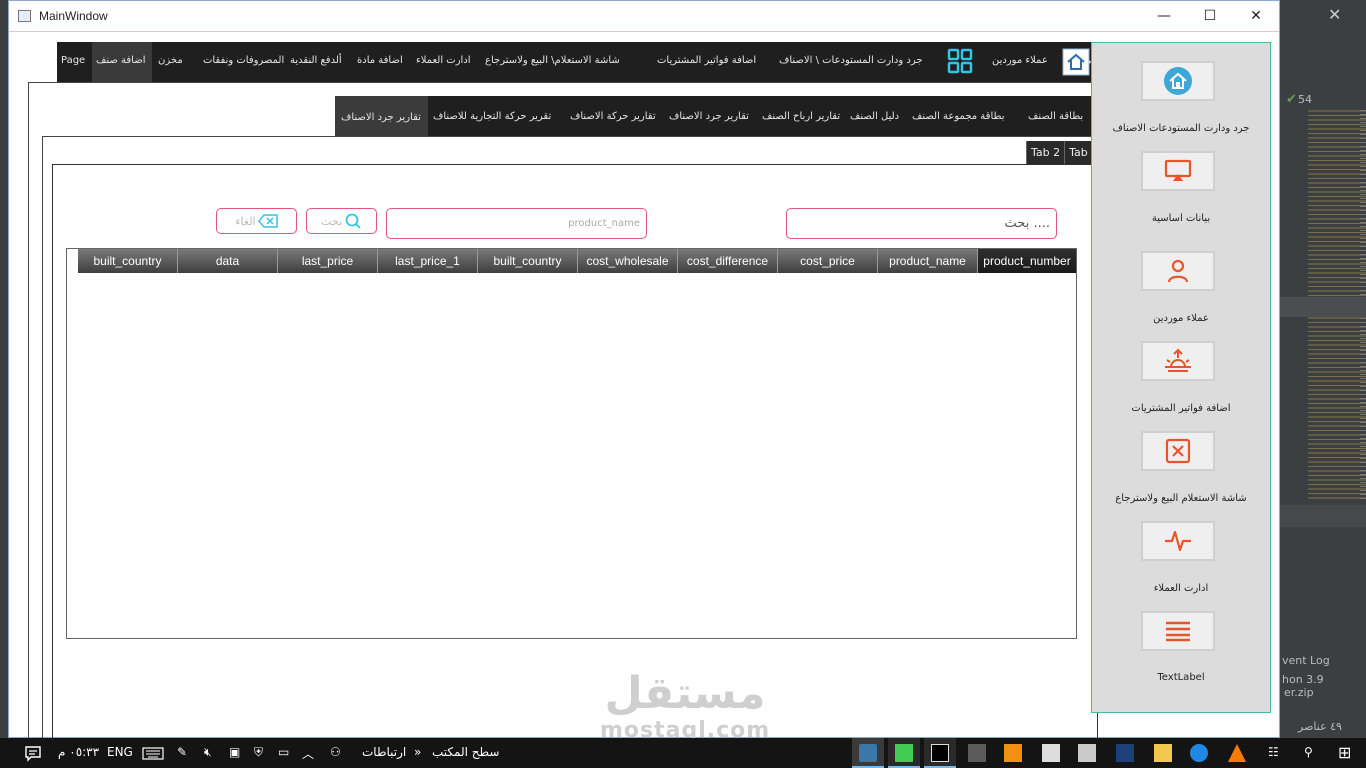 This screenshot has width=1366, height=768. I want to click on sunrise-icon, so click(1178, 360).